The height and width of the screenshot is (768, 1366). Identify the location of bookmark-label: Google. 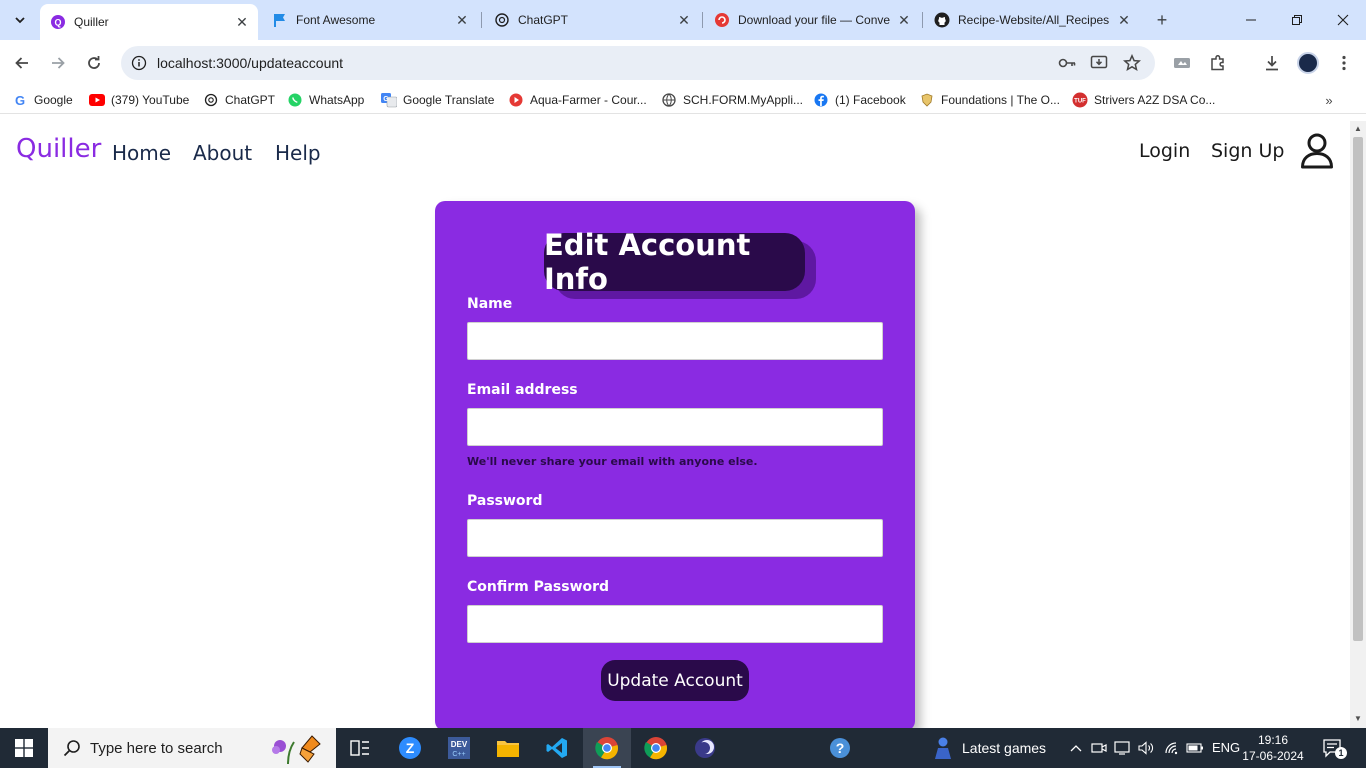
(53, 100).